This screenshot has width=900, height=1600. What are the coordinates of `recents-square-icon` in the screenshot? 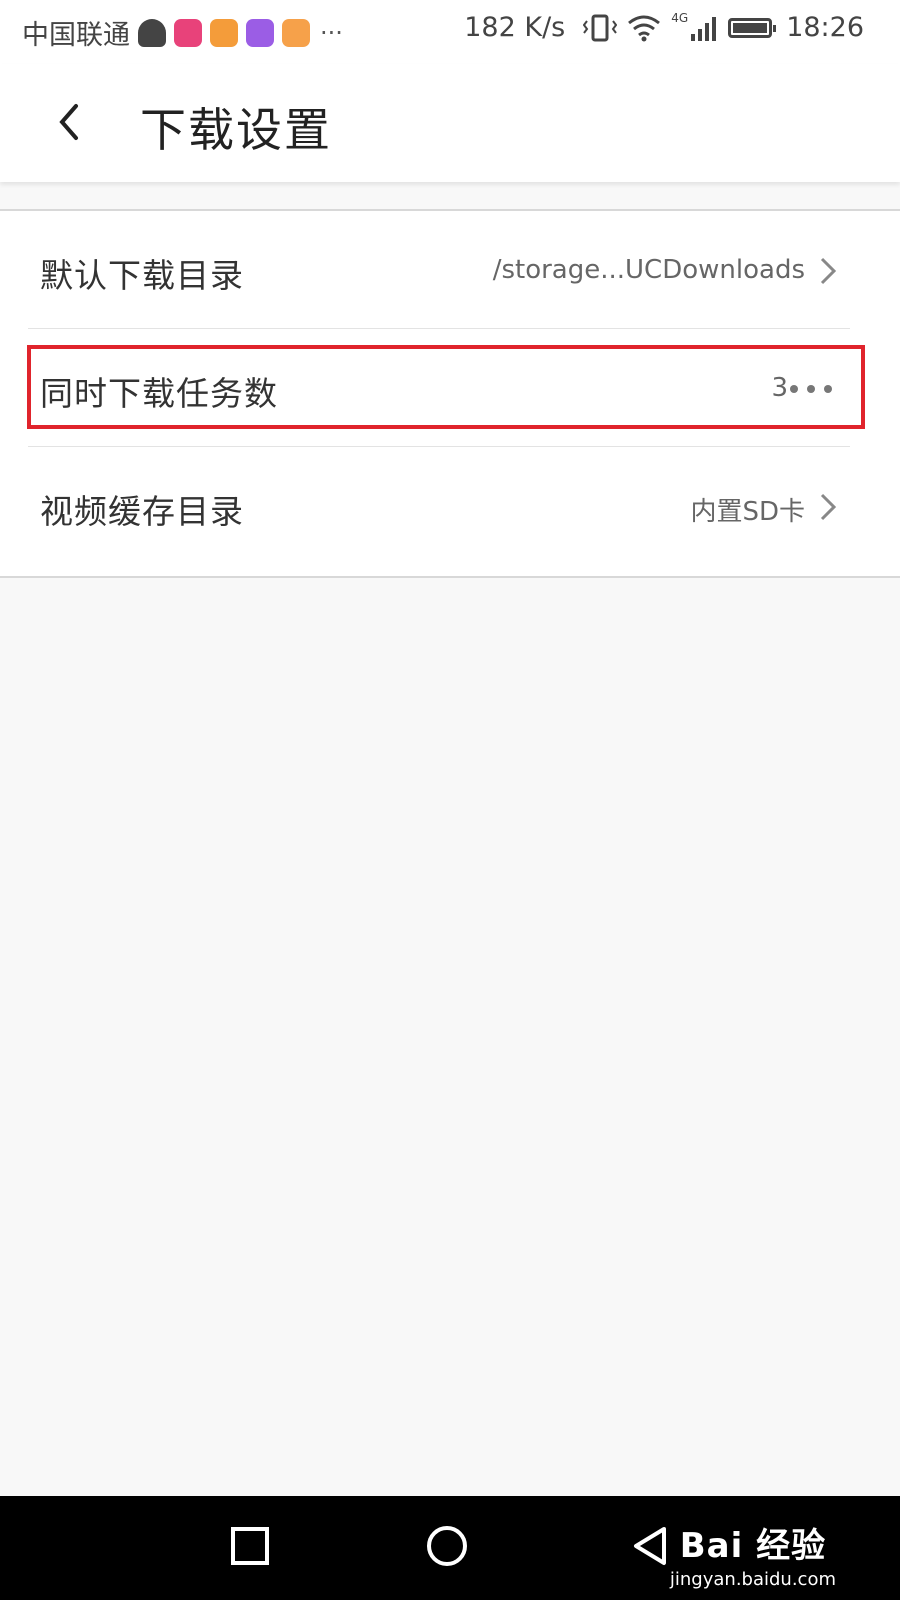 It's located at (251, 1547).